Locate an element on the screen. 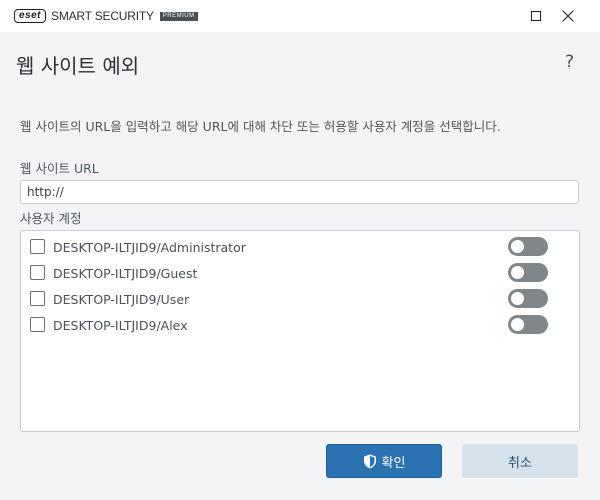  shield-icon is located at coordinates (369, 461).